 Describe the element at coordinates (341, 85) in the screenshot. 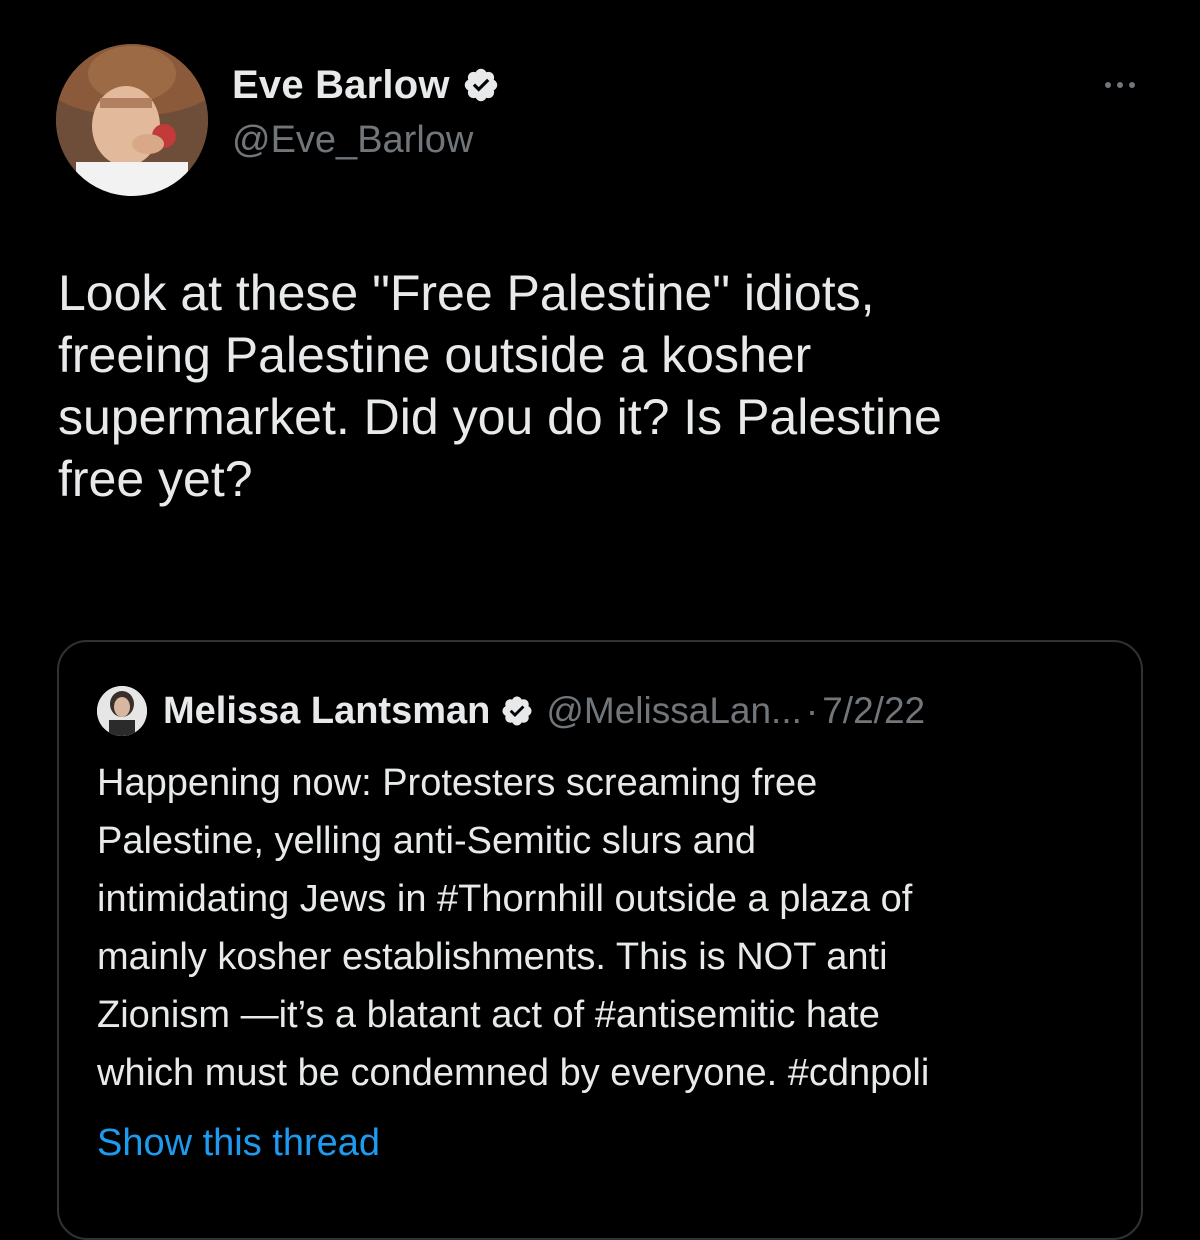

I see `author-display-name: Eve Barlow` at that location.